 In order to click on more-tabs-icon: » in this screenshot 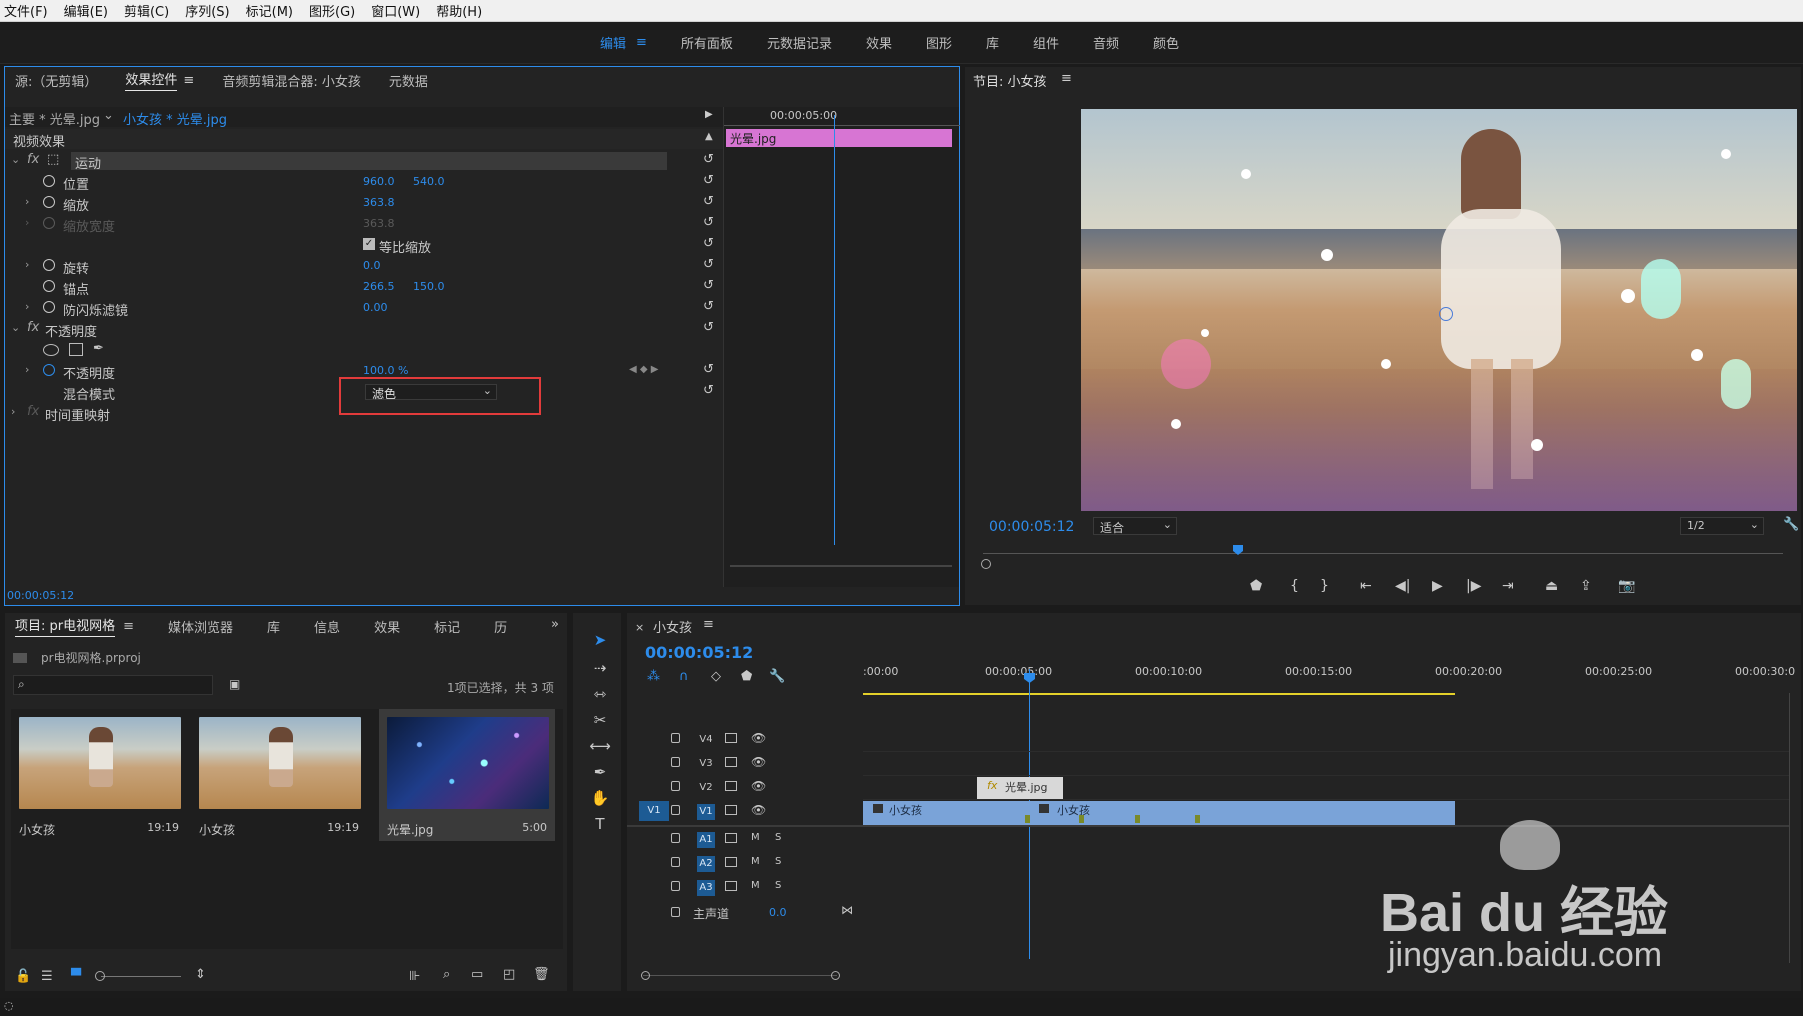, I will do `click(555, 624)`.